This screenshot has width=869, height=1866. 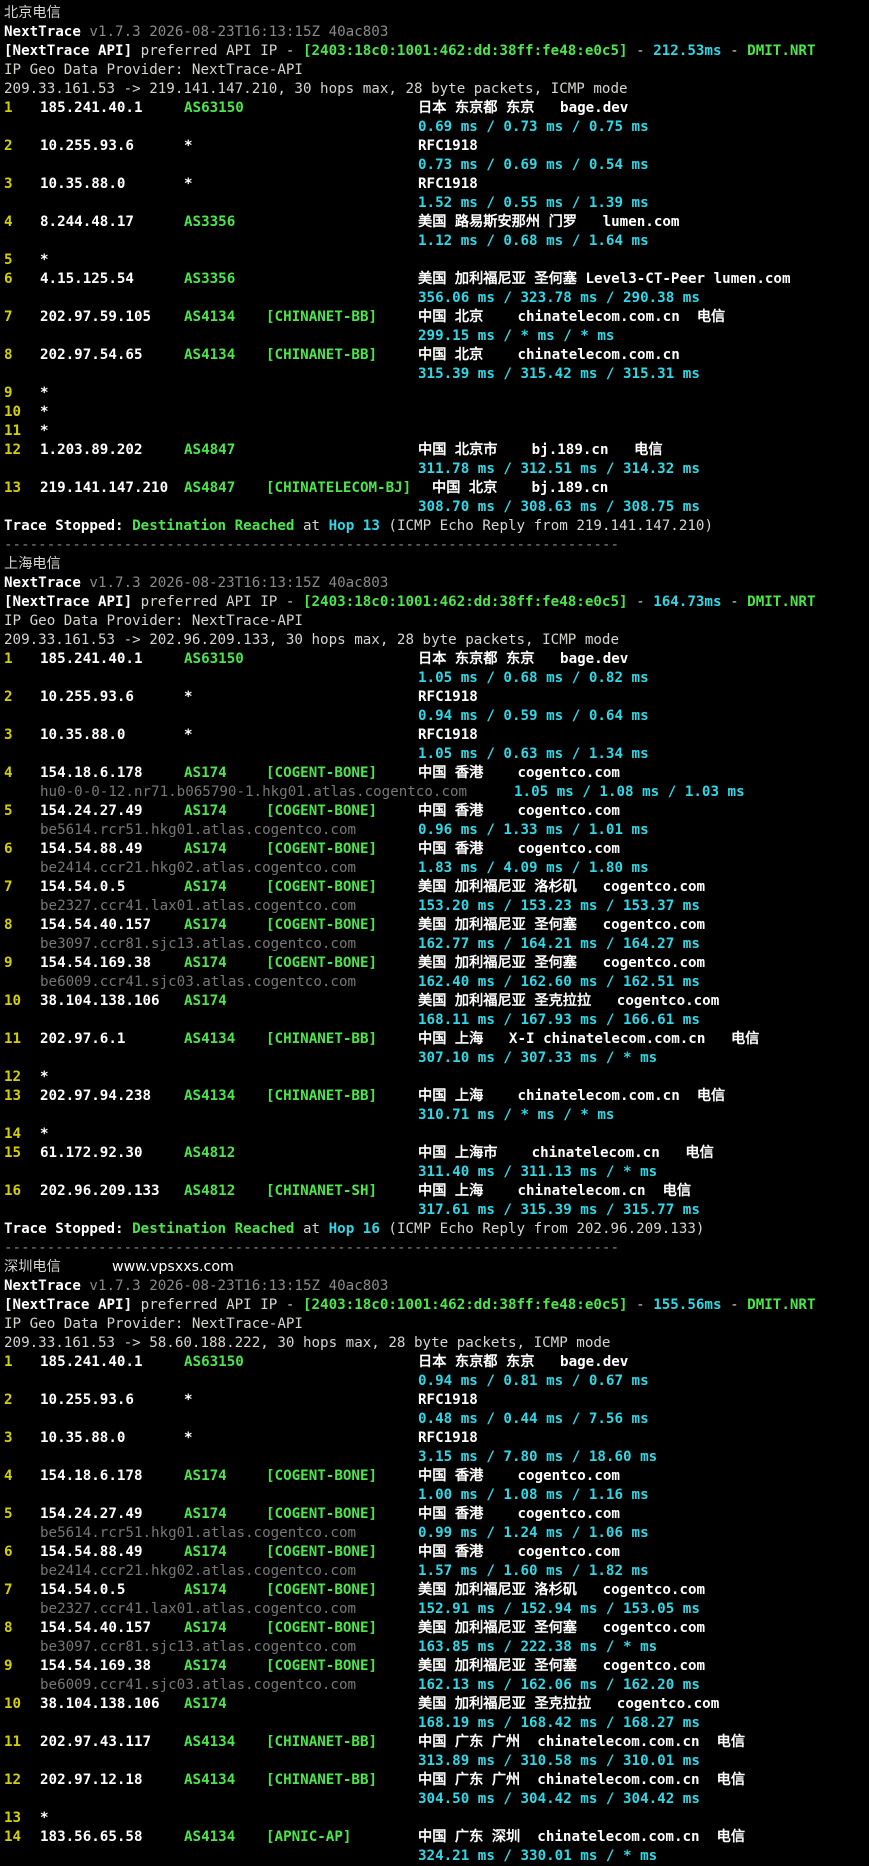 I want to click on hop-row-timeout: 5 *, so click(x=436, y=260).